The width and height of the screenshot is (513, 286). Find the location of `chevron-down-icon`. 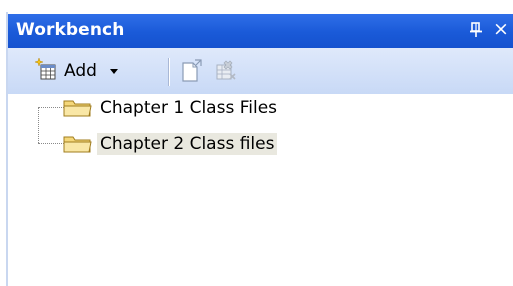

chevron-down-icon is located at coordinates (113, 71).